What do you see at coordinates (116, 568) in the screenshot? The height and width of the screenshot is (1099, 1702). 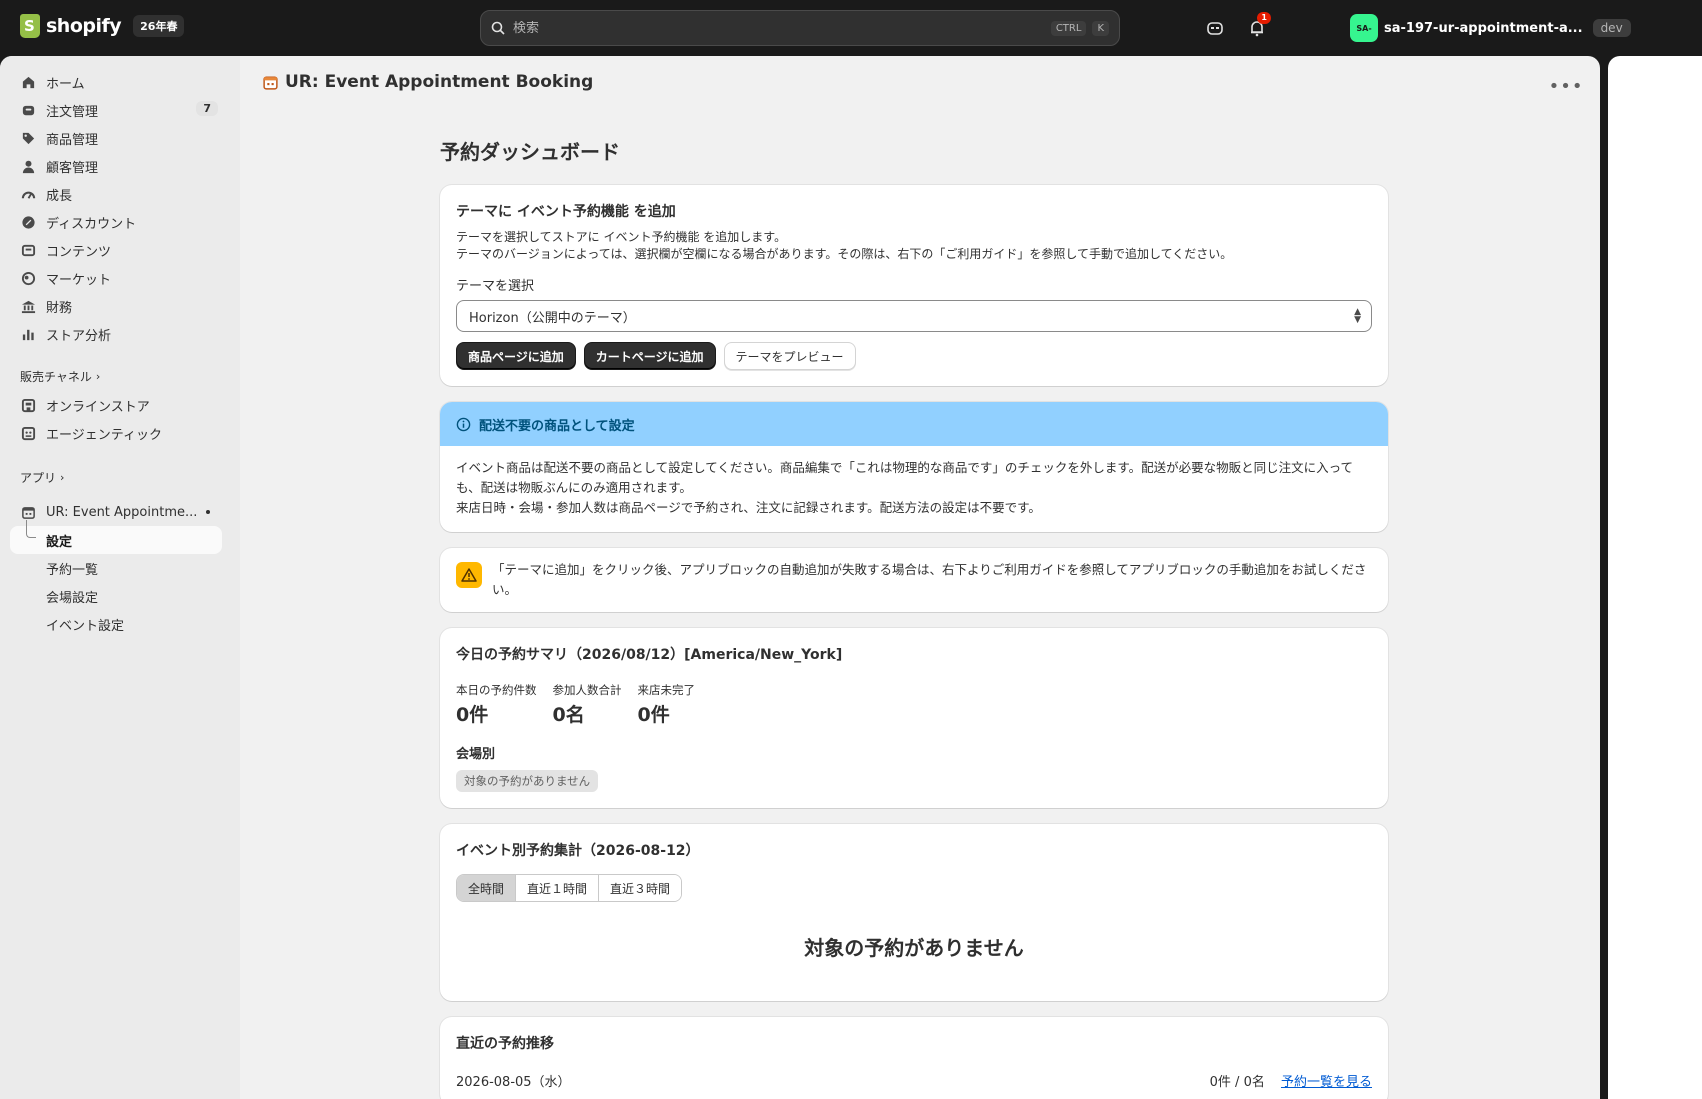 I see `sidebar-subitem-bookings: 予約一覧` at bounding box center [116, 568].